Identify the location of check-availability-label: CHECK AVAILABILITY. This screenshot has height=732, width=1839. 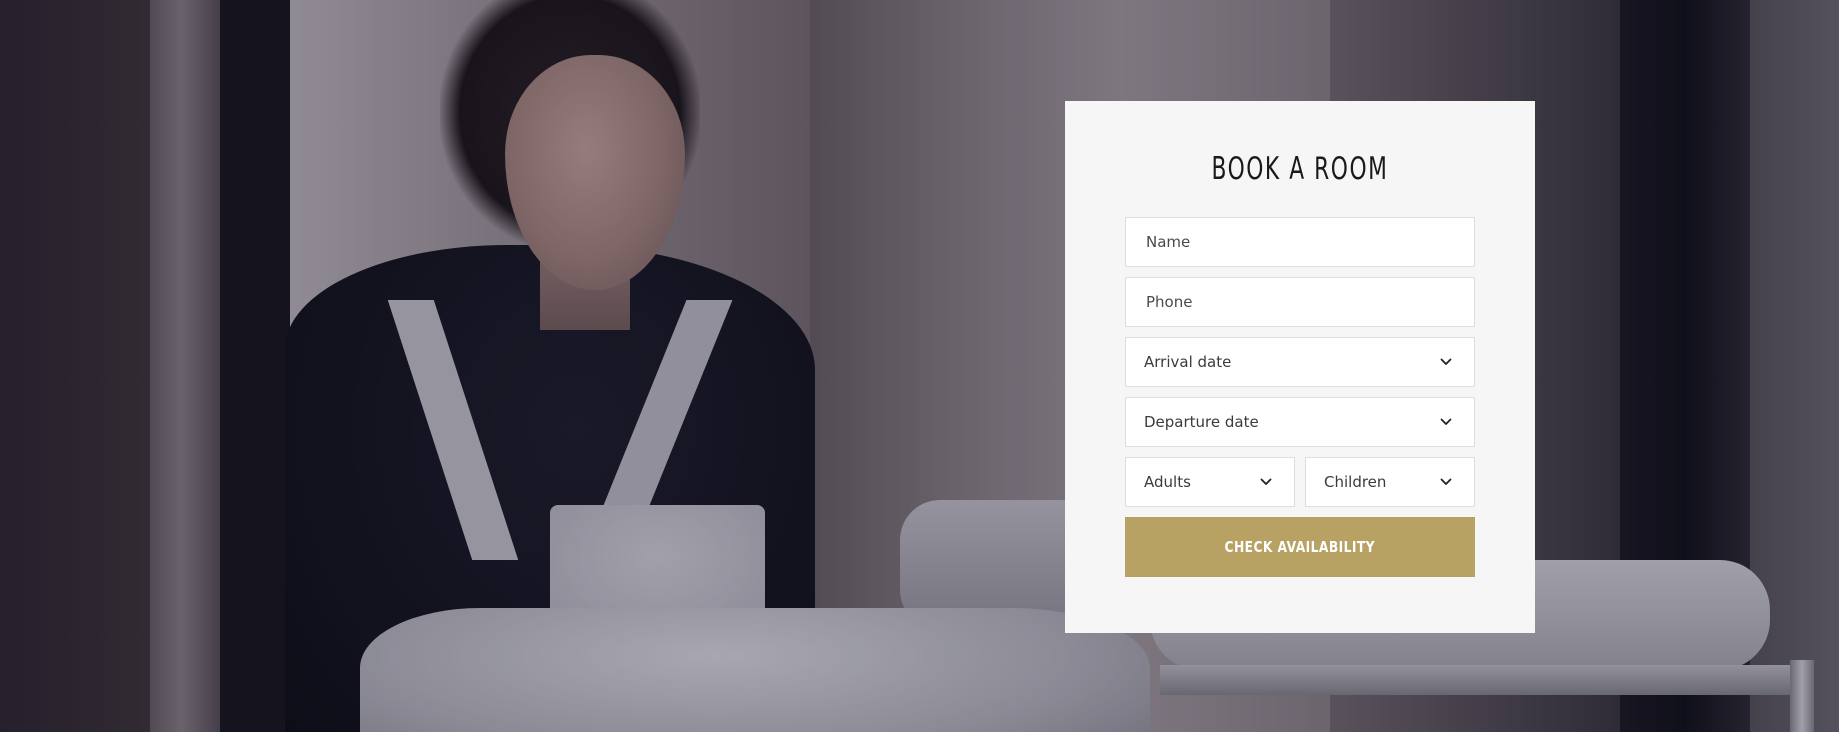
(1300, 547).